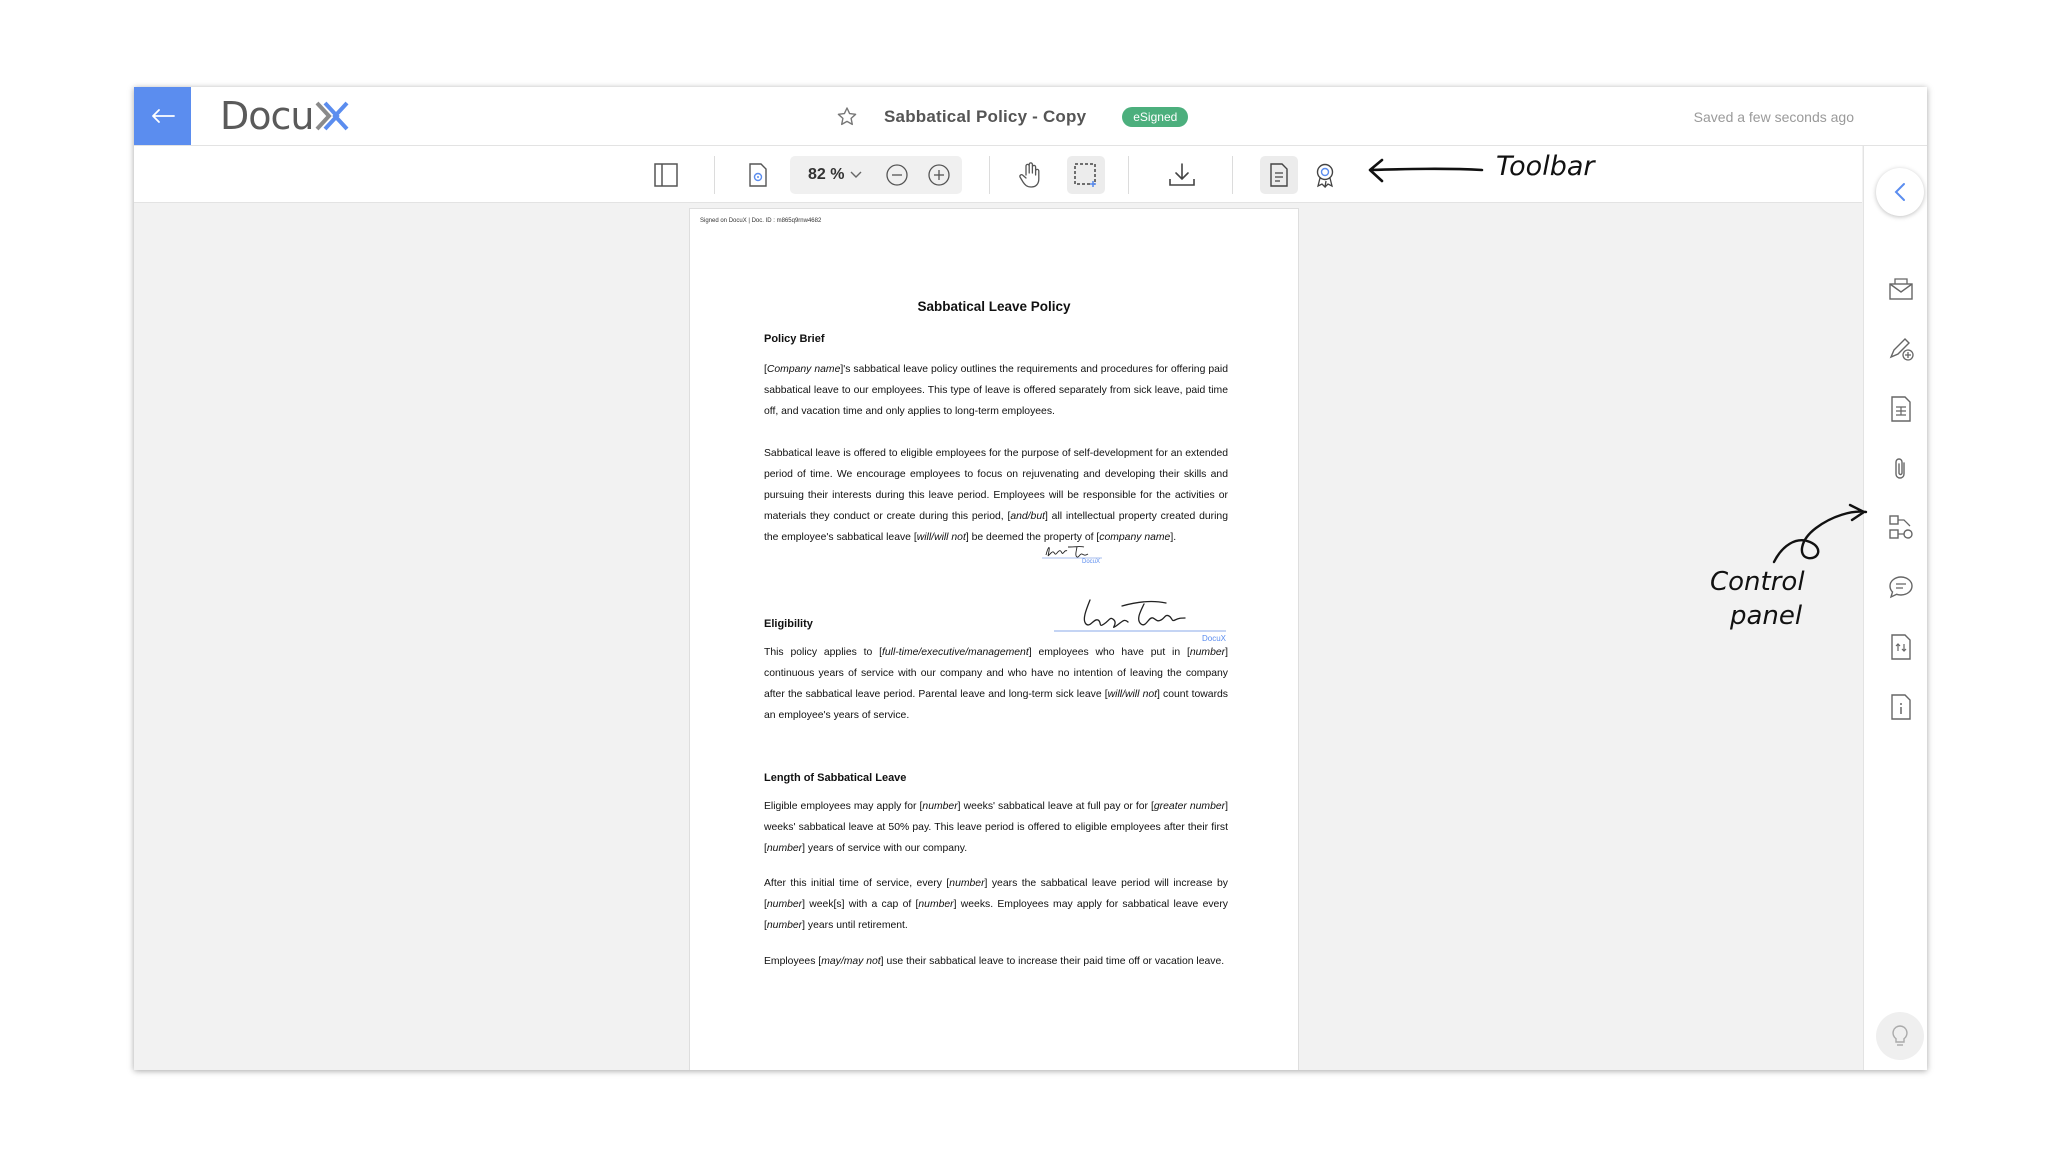 This screenshot has width=2051, height=1153. What do you see at coordinates (1901, 469) in the screenshot?
I see `attachment-icon` at bounding box center [1901, 469].